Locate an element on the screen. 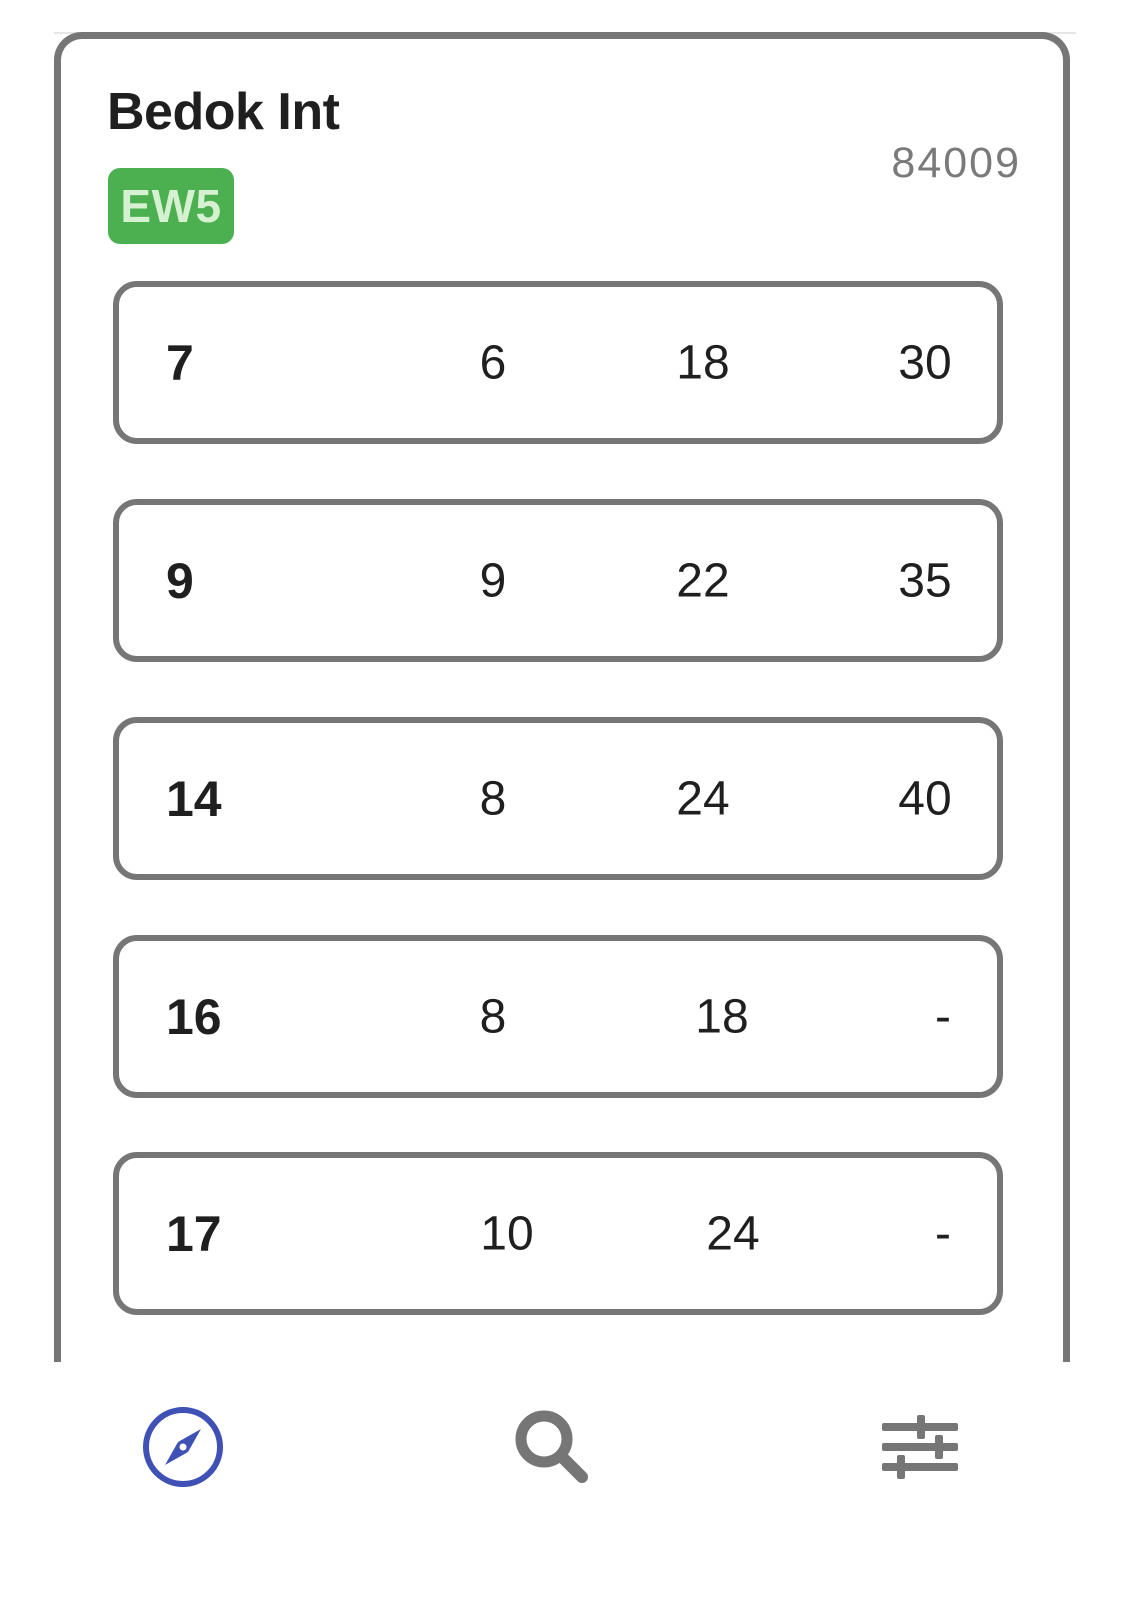 Image resolution: width=1125 pixels, height=1601 pixels. arrival-time-1: 6 is located at coordinates (493, 362).